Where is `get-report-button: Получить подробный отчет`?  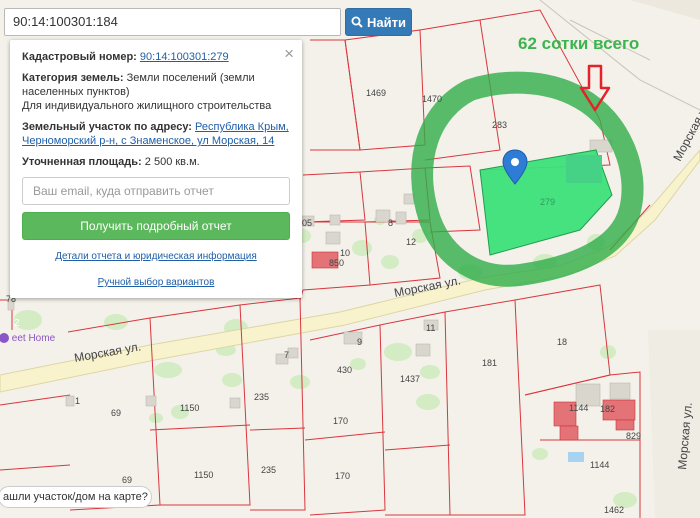
get-report-button: Получить подробный отчет is located at coordinates (156, 226).